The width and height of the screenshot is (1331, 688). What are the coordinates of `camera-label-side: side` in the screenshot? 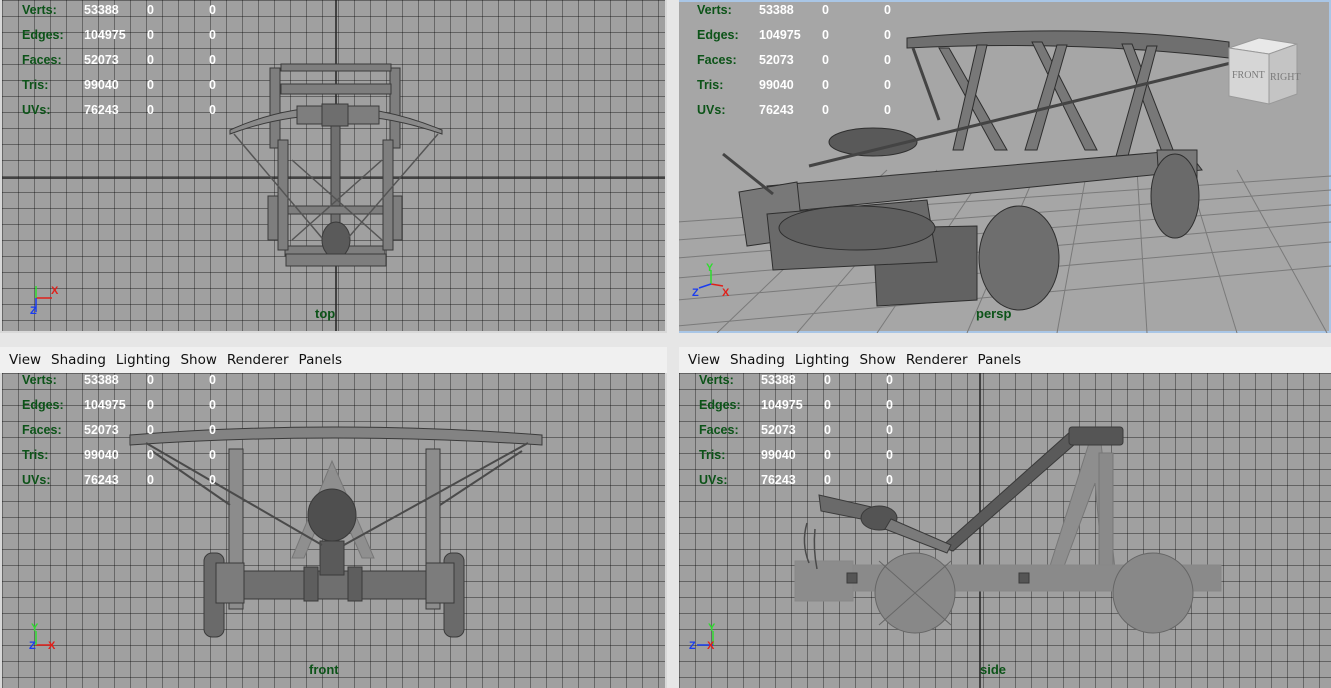 It's located at (993, 669).